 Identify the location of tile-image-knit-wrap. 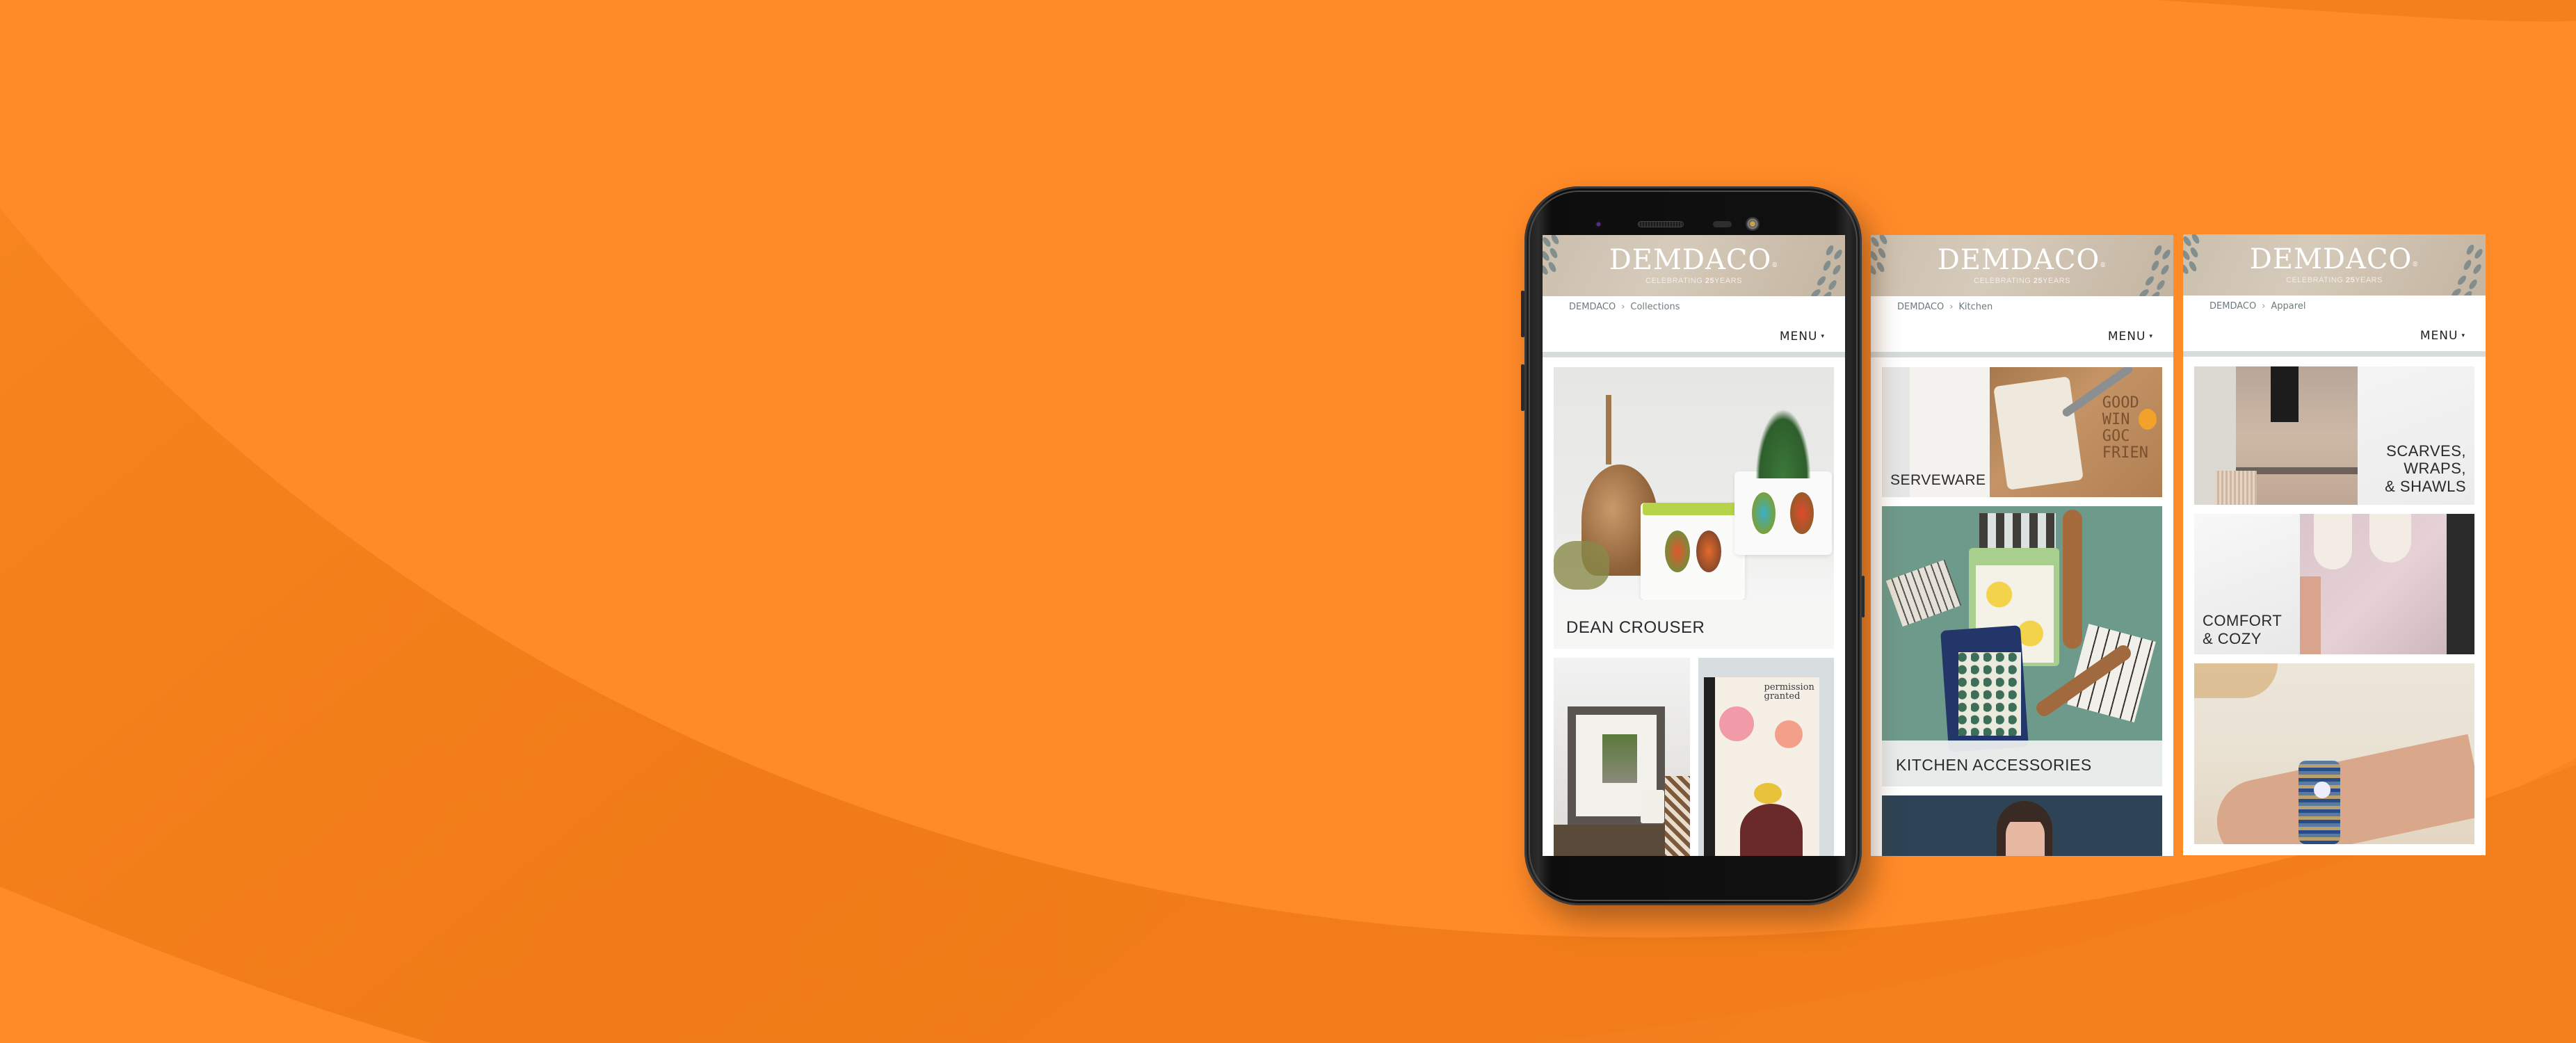
(2276, 435).